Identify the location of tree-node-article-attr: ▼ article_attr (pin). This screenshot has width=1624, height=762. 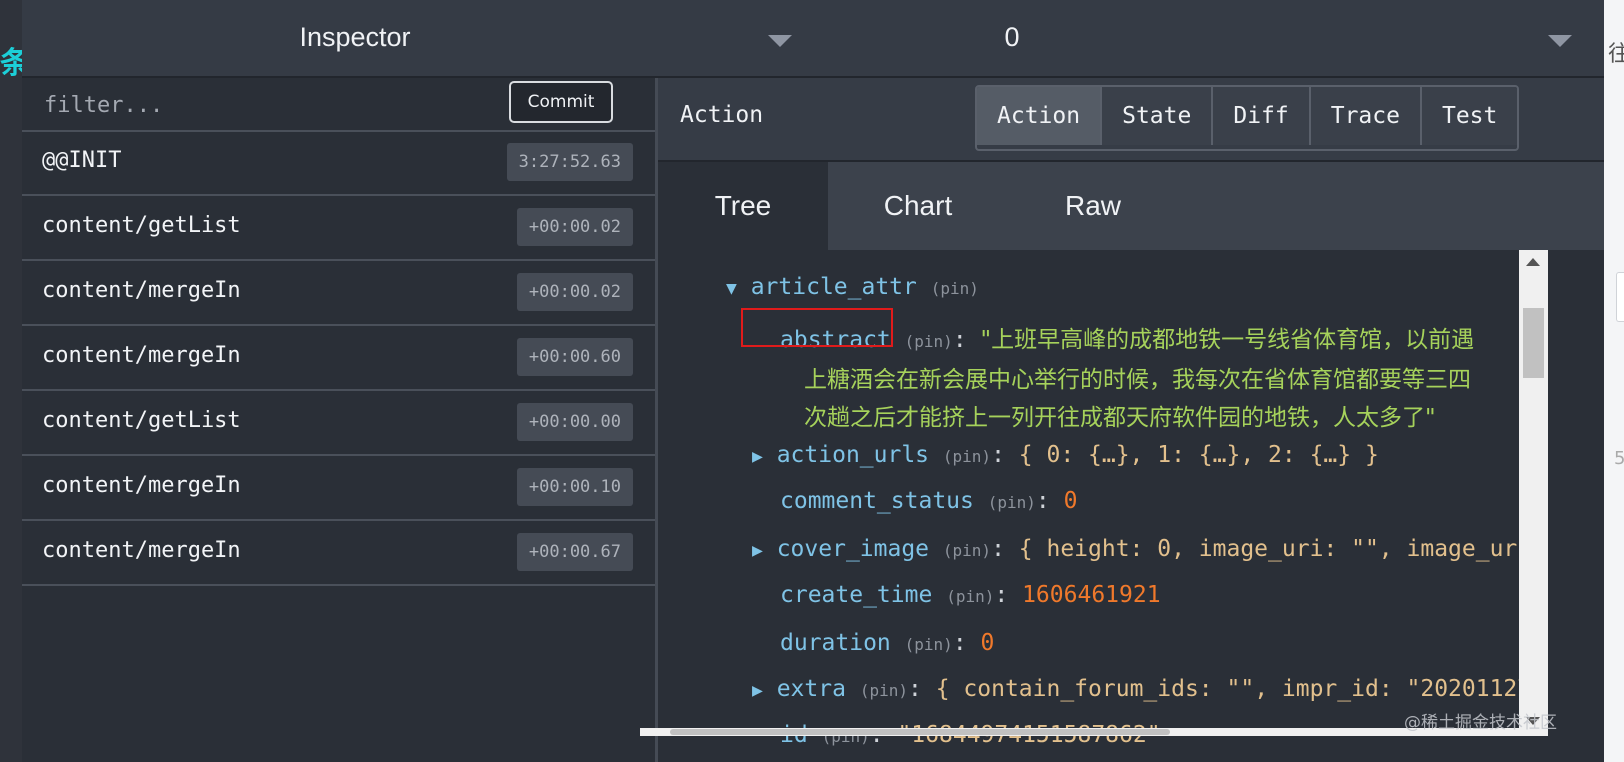
(852, 287).